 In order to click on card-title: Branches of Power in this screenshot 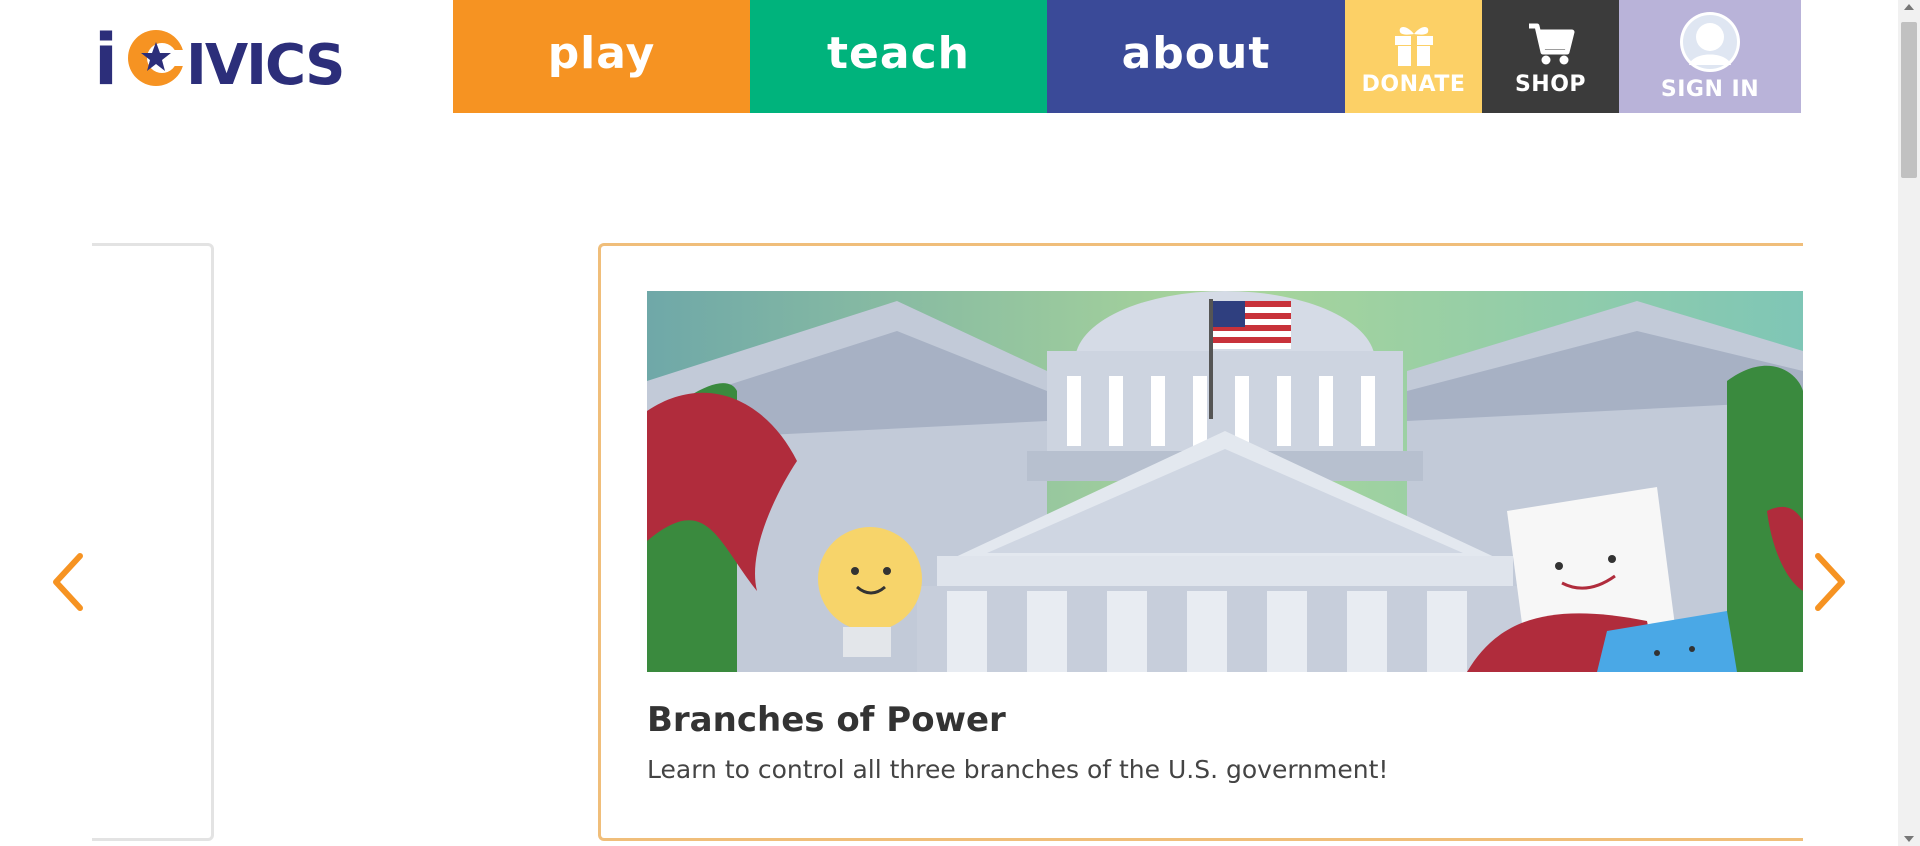, I will do `click(826, 720)`.